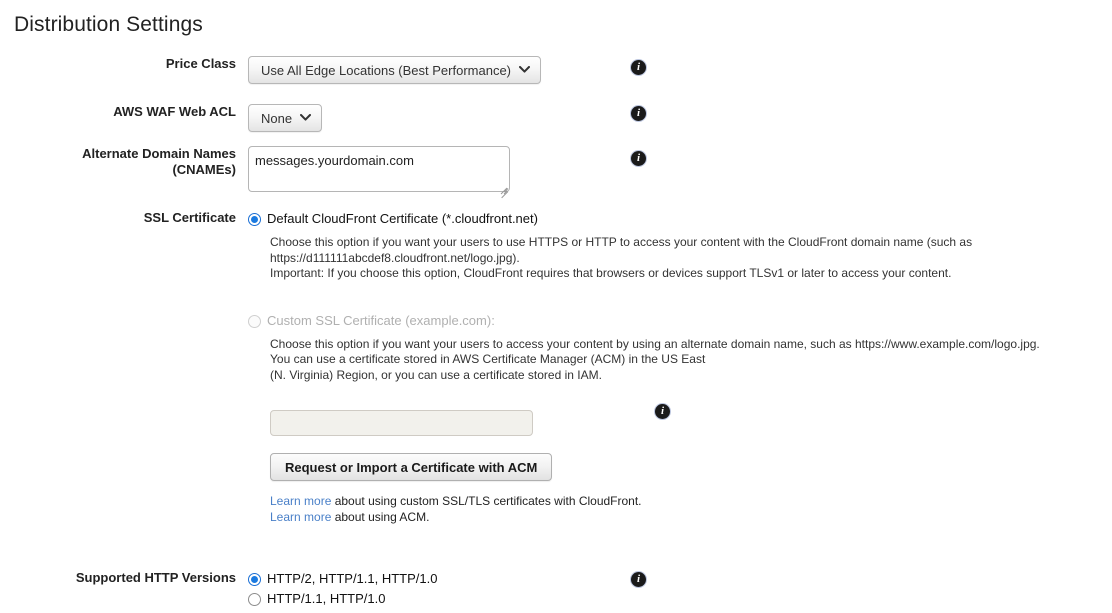 The height and width of the screenshot is (613, 1112). What do you see at coordinates (155, 577) in the screenshot?
I see `http-versions-label: Supported HTTP Versions` at bounding box center [155, 577].